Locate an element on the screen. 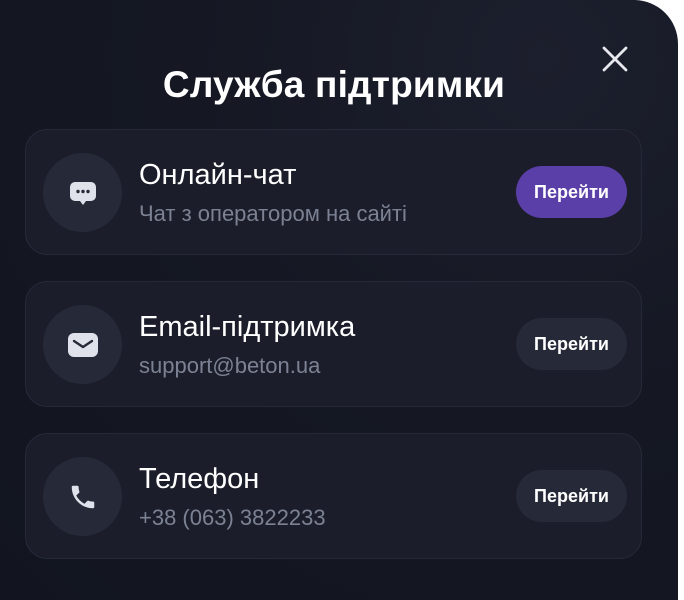 The image size is (684, 600). email-icon-circle is located at coordinates (82, 344).